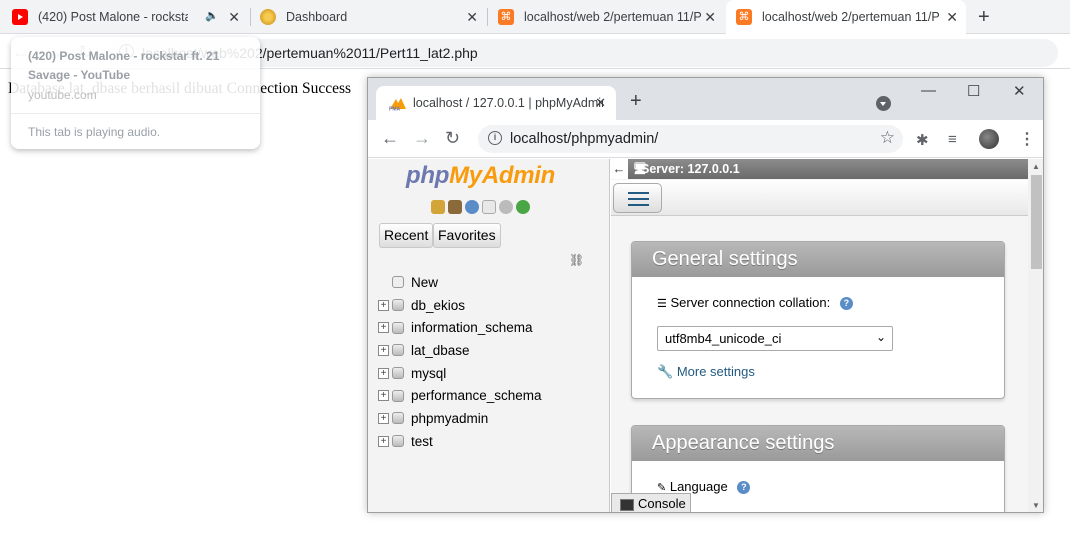 Image resolution: width=1070 pixels, height=553 pixels. Describe the element at coordinates (819, 198) in the screenshot. I see `pma-menubar` at that location.